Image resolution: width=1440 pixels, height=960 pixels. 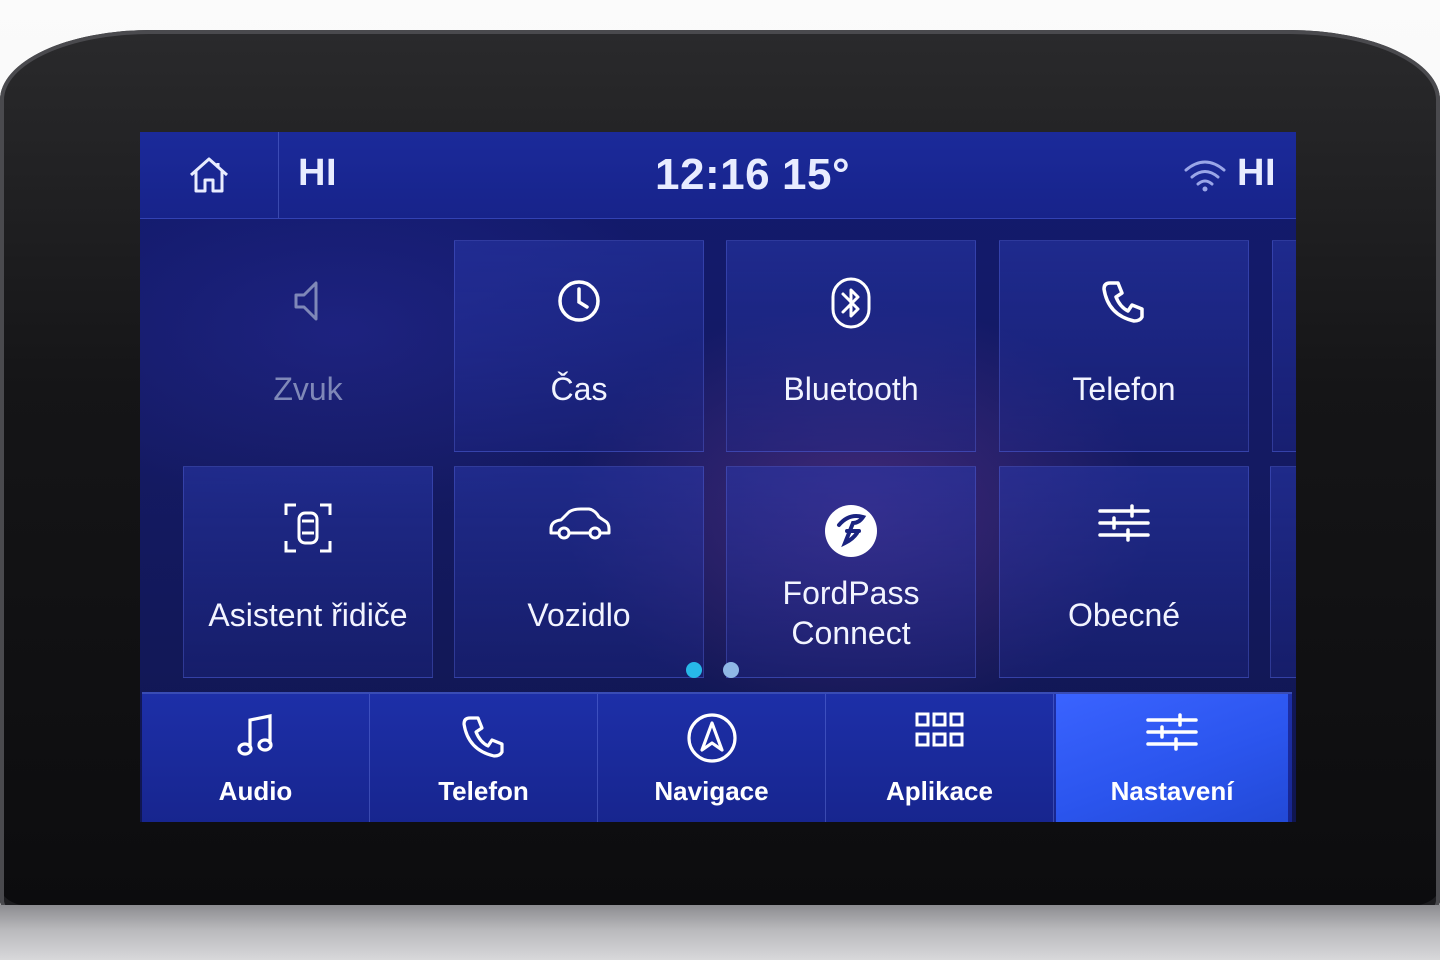 What do you see at coordinates (1124, 572) in the screenshot?
I see `tile-obecne: Obecné` at bounding box center [1124, 572].